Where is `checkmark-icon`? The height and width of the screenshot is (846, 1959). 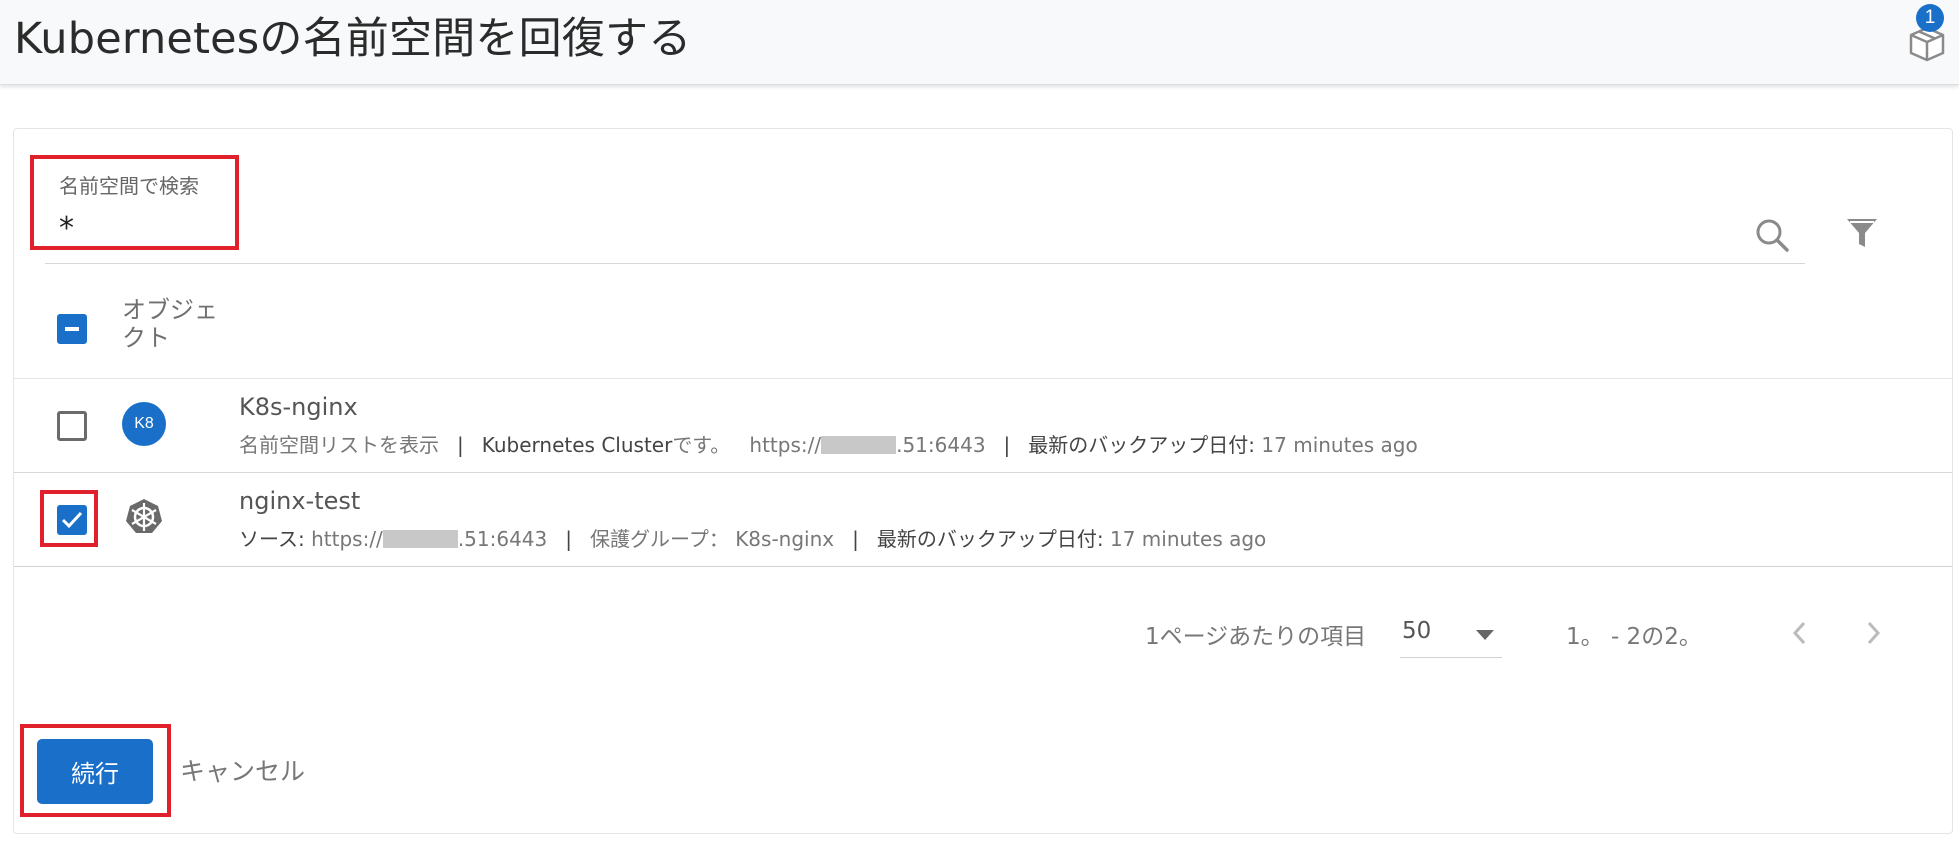
checkmark-icon is located at coordinates (72, 520).